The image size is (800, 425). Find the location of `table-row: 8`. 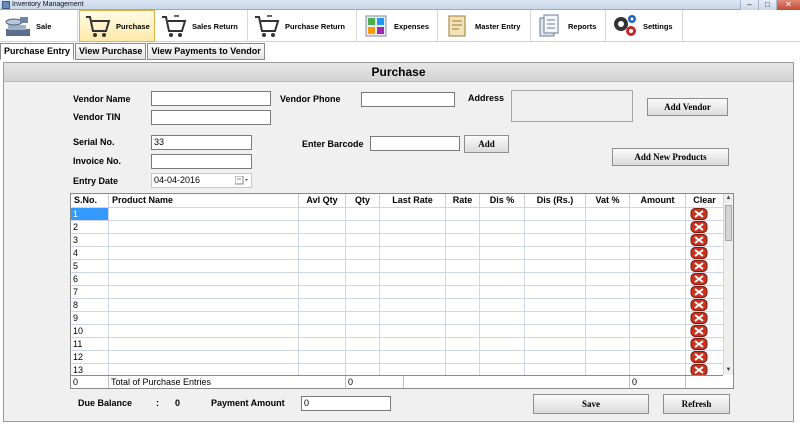

table-row: 8 is located at coordinates (397, 304).